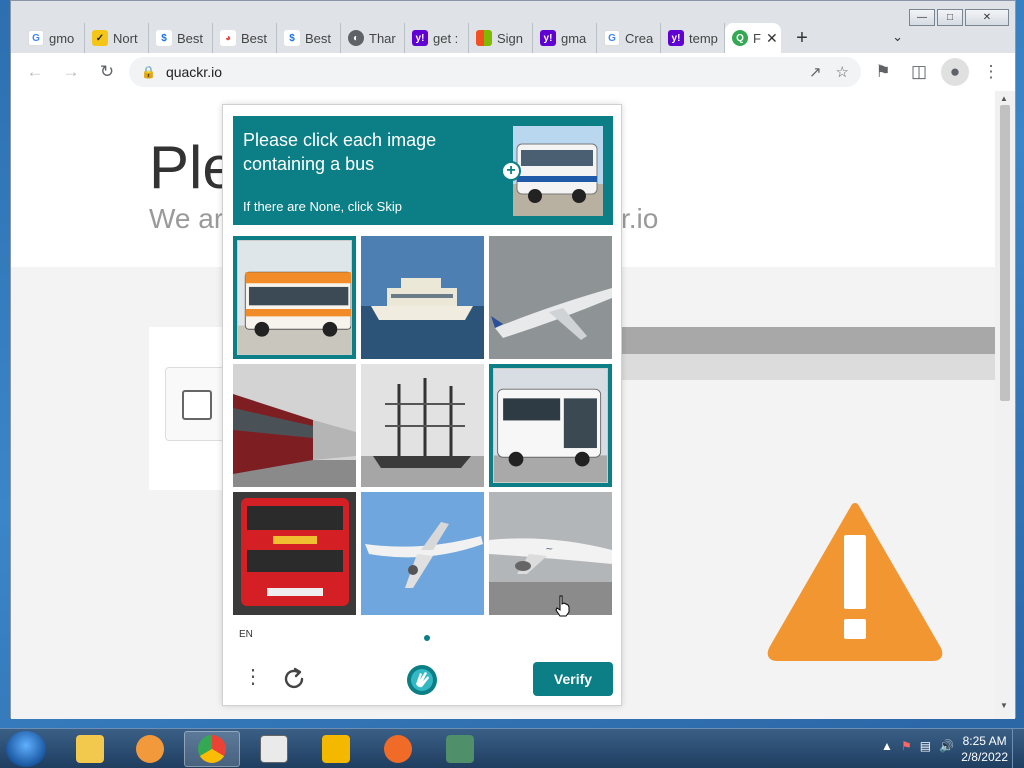 This screenshot has width=1024, height=768. I want to click on tab-label: gmo, so click(62, 38).